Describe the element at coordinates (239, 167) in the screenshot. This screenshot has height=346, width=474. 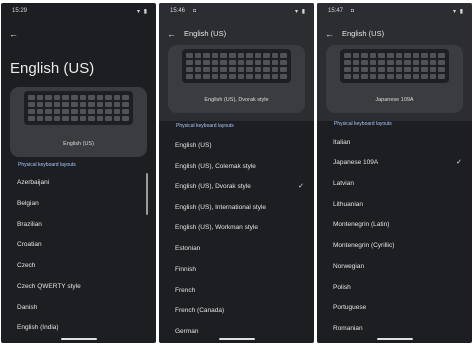
I see `list-item: English (US), Colemak style` at that location.